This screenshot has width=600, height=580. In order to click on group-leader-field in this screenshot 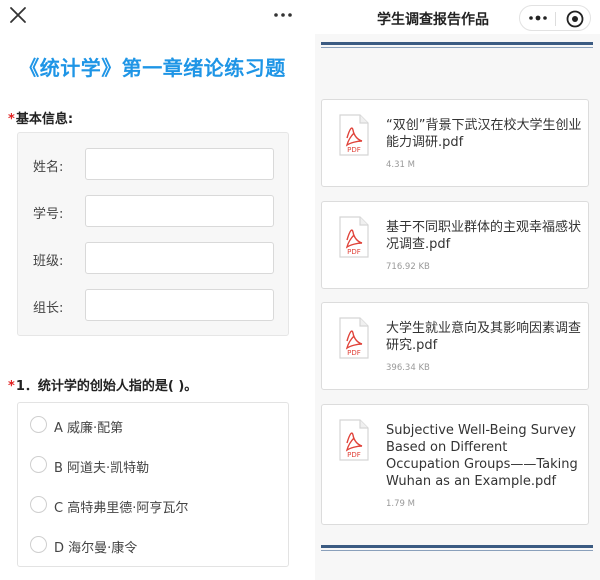, I will do `click(179, 305)`.